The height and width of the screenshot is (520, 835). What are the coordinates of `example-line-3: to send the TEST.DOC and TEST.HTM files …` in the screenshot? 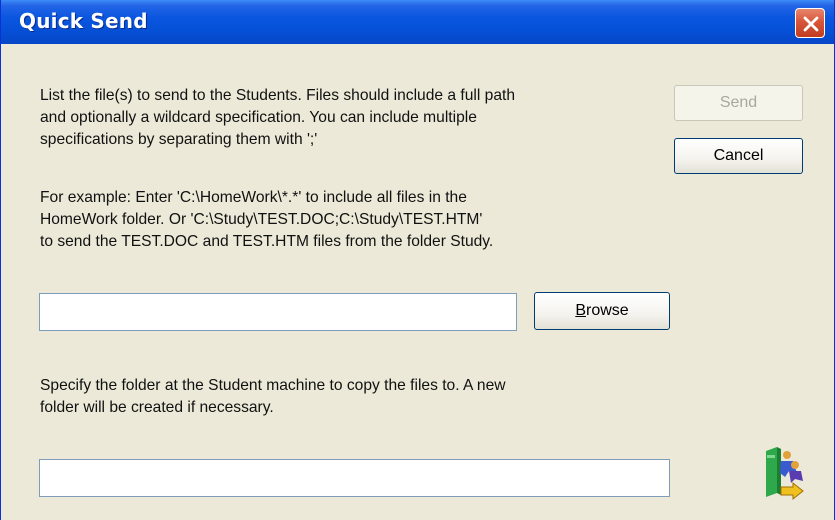 It's located at (267, 241).